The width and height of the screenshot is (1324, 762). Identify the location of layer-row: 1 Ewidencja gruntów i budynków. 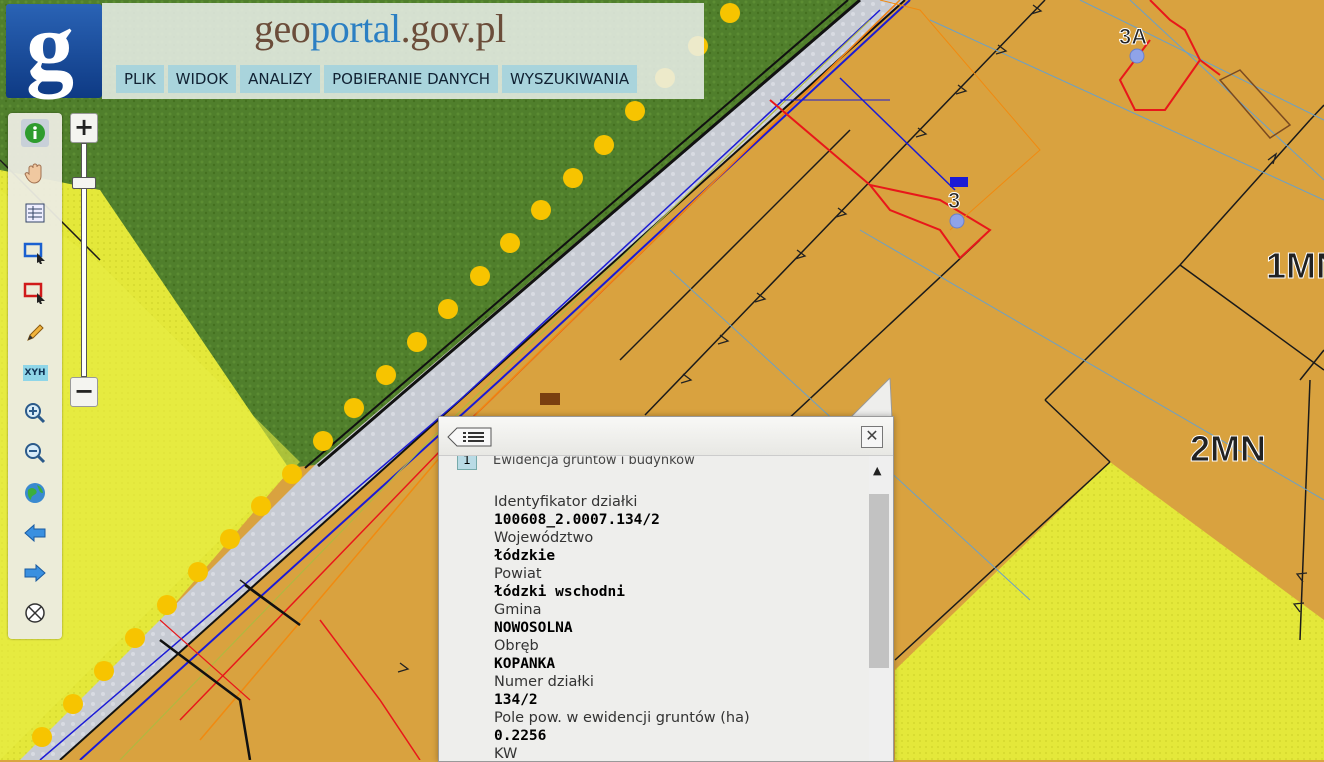
(576, 463).